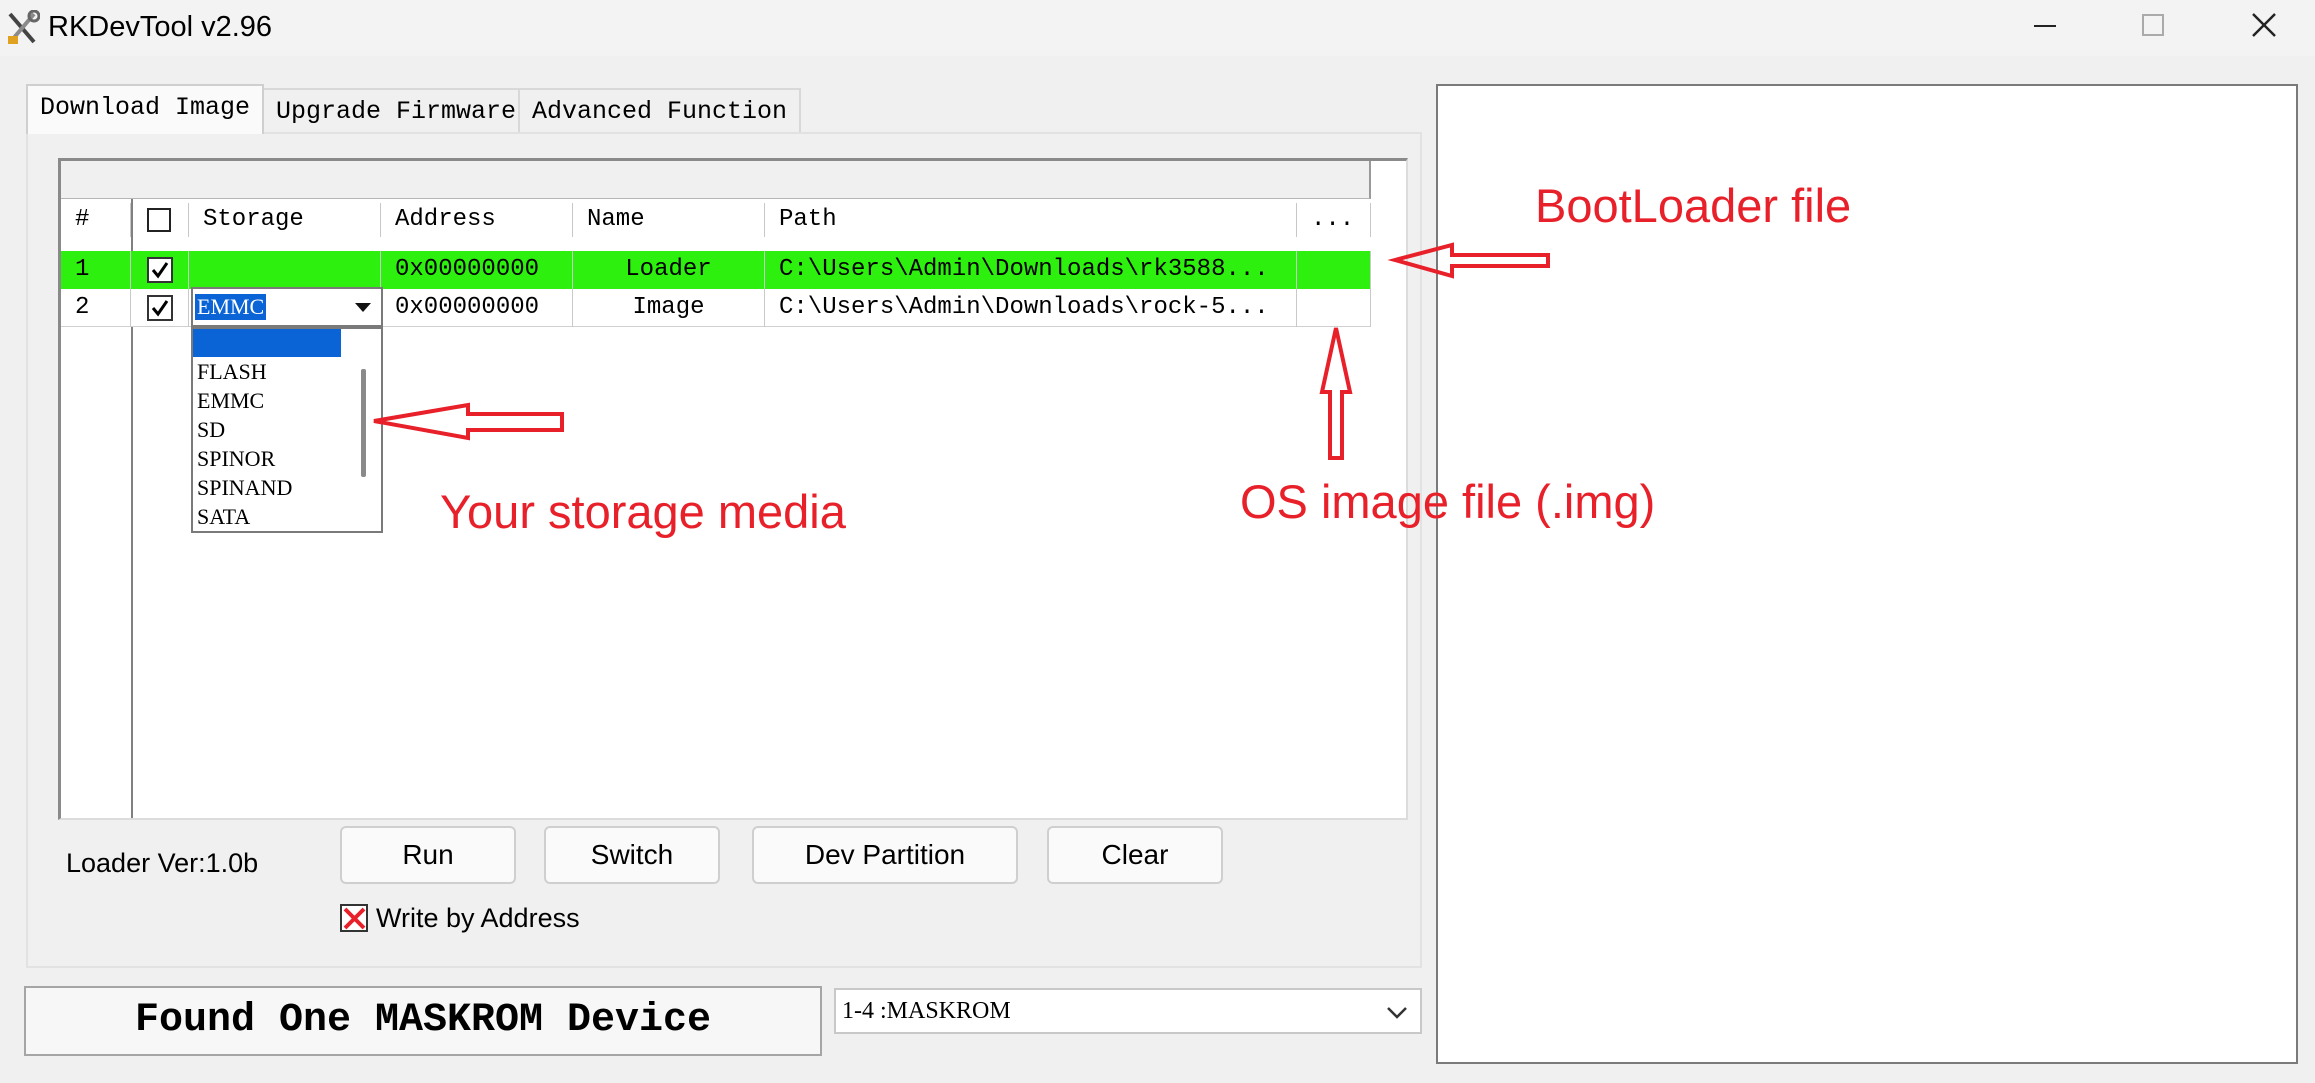 Image resolution: width=2315 pixels, height=1083 pixels. I want to click on options-scrollbar, so click(363, 423).